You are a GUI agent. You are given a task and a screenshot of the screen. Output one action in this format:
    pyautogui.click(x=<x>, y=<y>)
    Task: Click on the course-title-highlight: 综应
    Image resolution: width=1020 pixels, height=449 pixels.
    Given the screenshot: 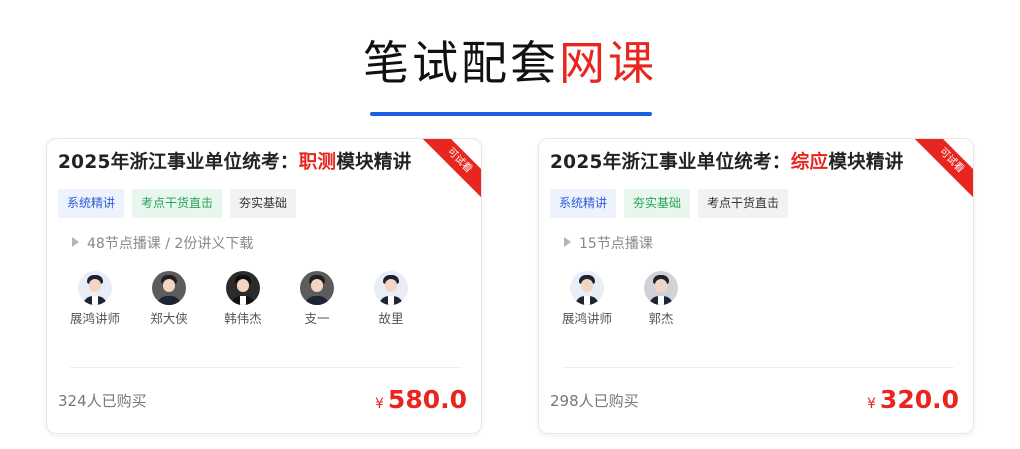 What is the action you would take?
    pyautogui.click(x=809, y=162)
    